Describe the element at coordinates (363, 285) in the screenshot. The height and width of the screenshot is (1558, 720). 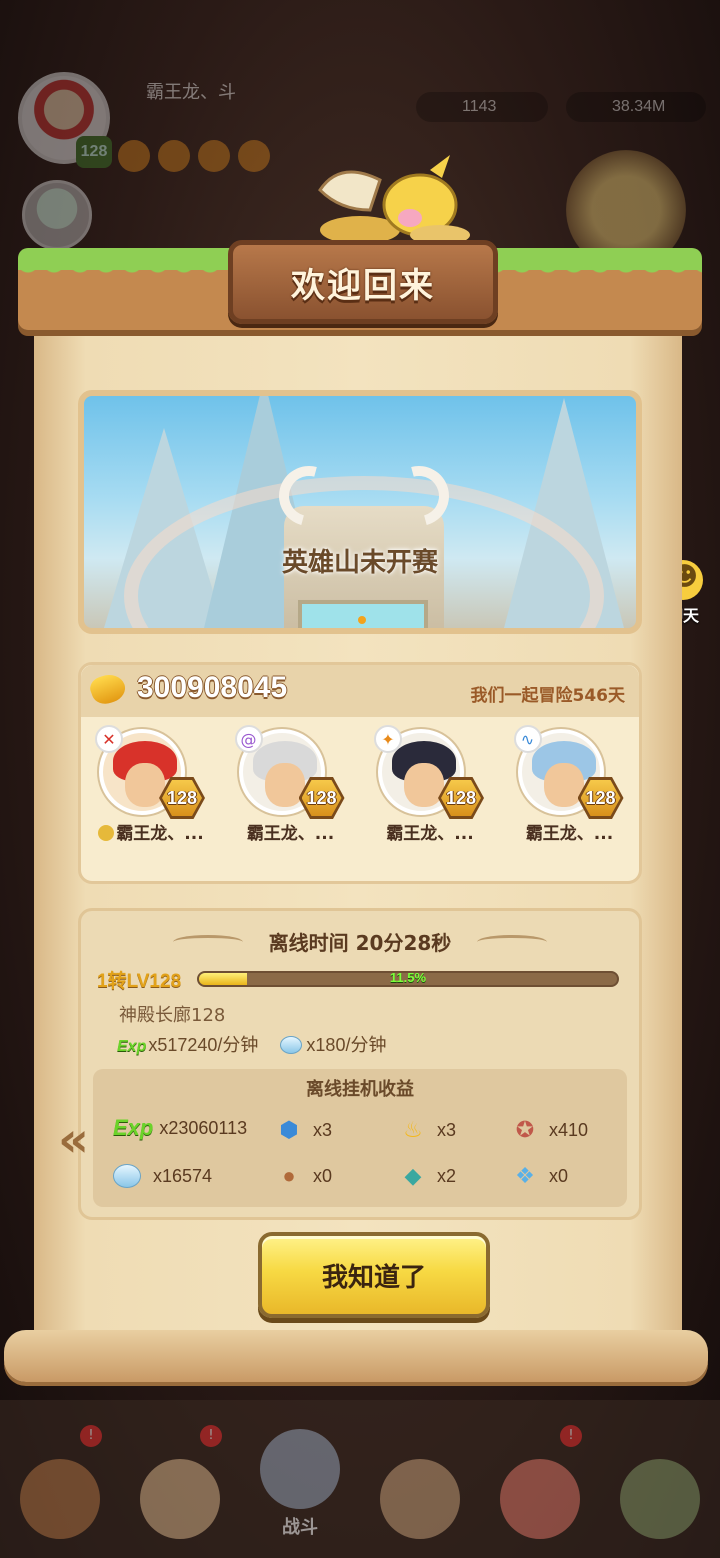
I see `dialog-title: 欢迎回来` at that location.